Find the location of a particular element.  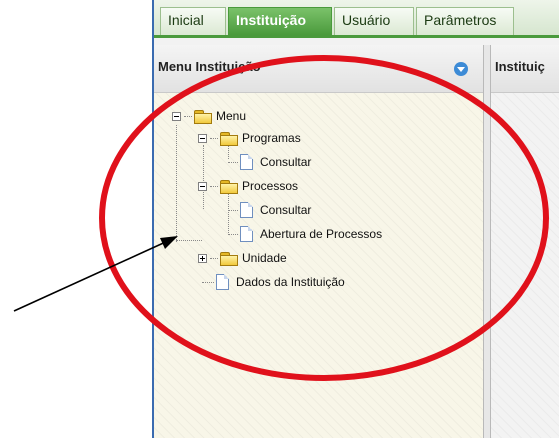

main-tab-bar: Inicial Instituição Usuário Parâmetros is located at coordinates (356, 19).